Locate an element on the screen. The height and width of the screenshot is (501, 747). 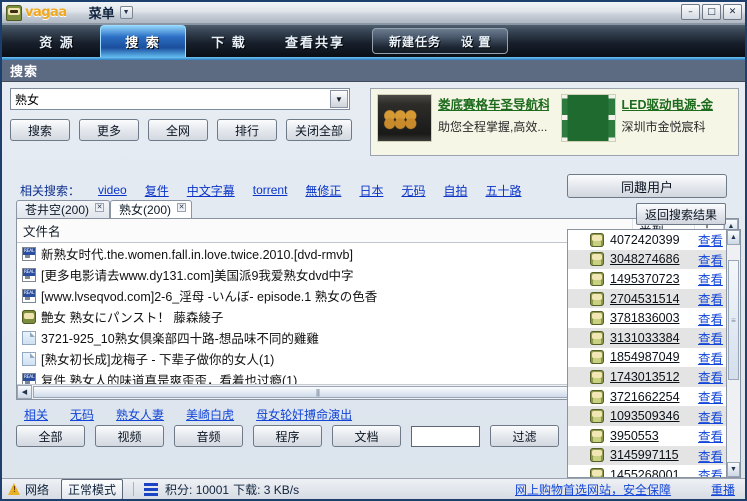
user-id: 3048274686 is located at coordinates (651, 259).